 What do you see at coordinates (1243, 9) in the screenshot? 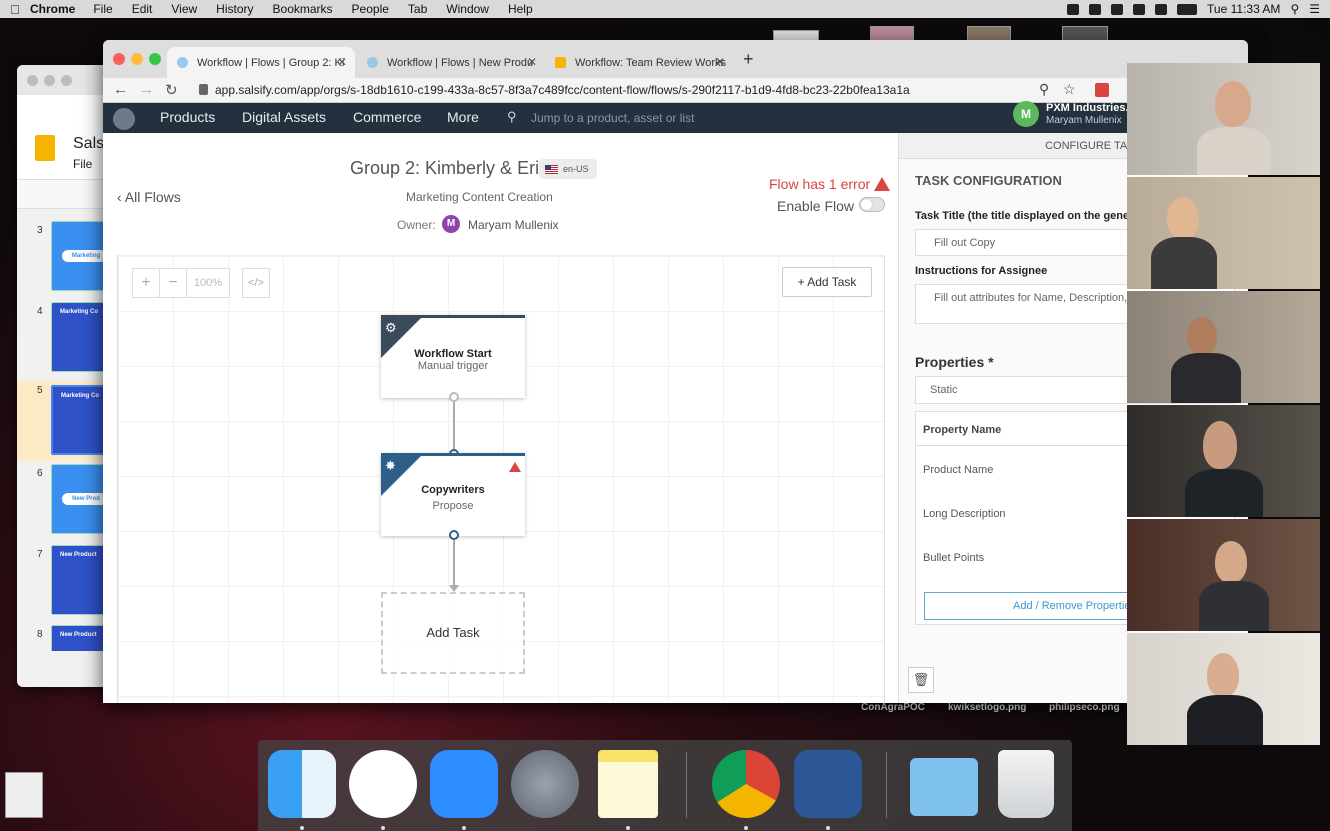
I see `menubar-clock: Tue 11:33 AM` at bounding box center [1243, 9].